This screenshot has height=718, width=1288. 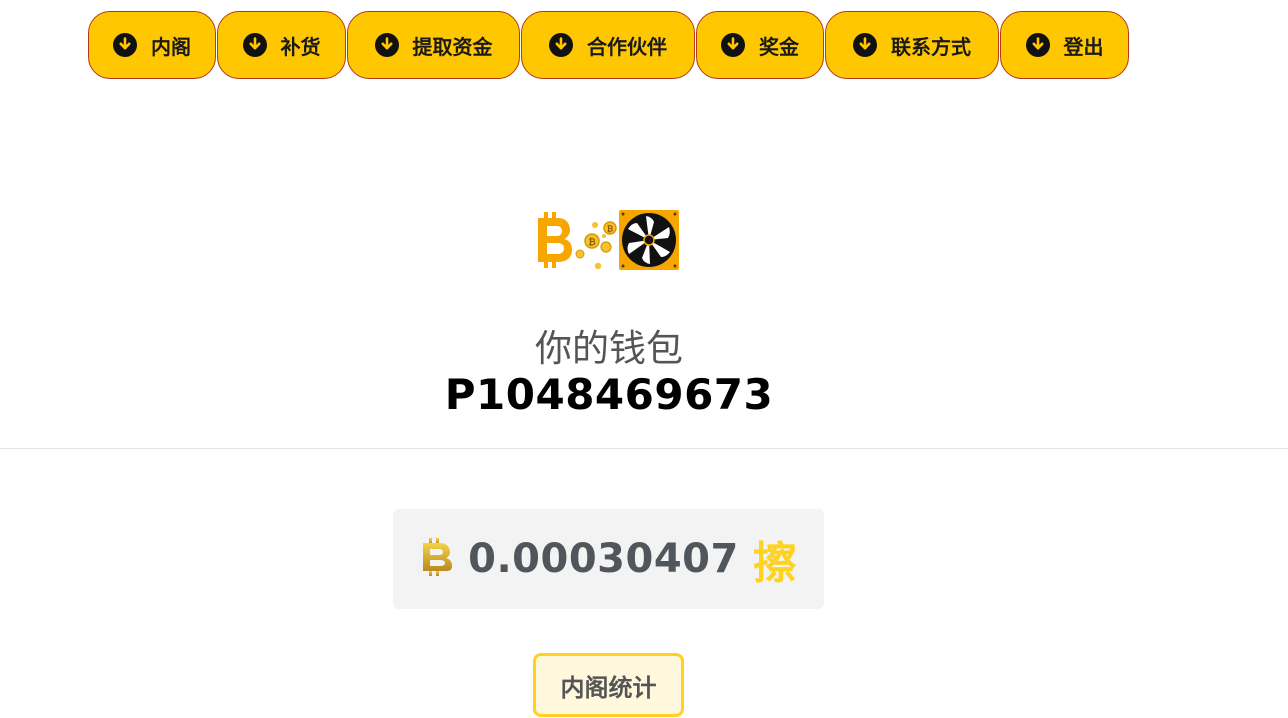 What do you see at coordinates (437, 559) in the screenshot?
I see `bitcoin-icon` at bounding box center [437, 559].